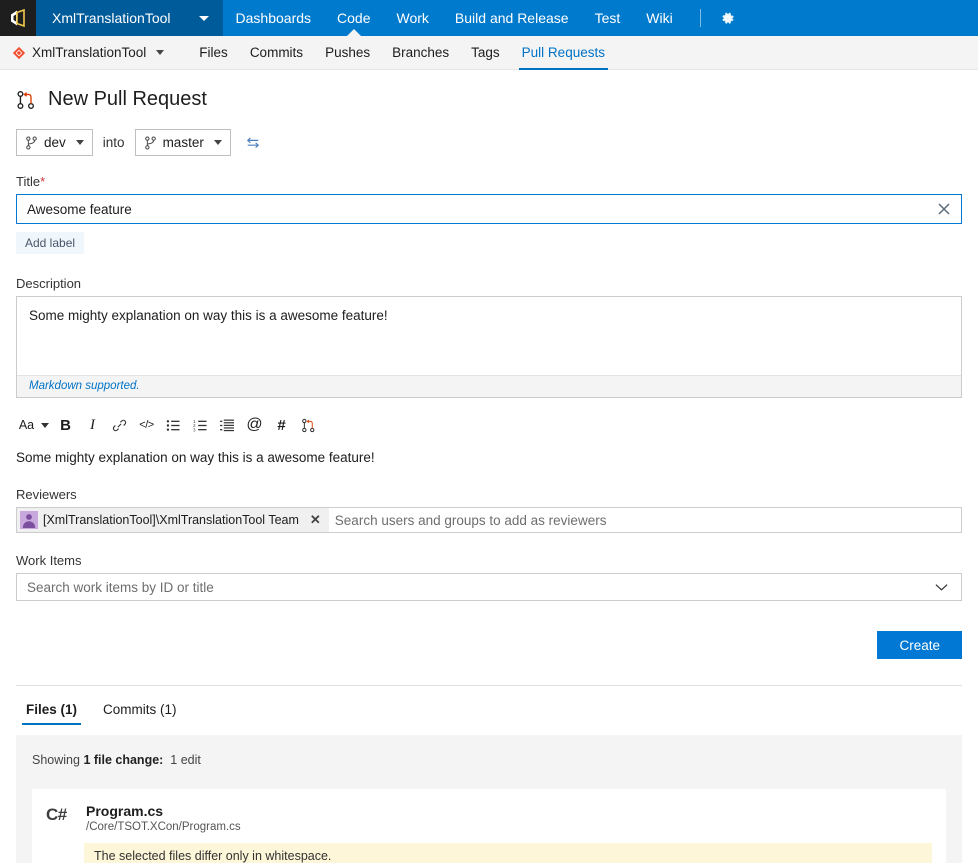 The width and height of the screenshot is (978, 863). I want to click on pull-request-link-icon, so click(308, 425).